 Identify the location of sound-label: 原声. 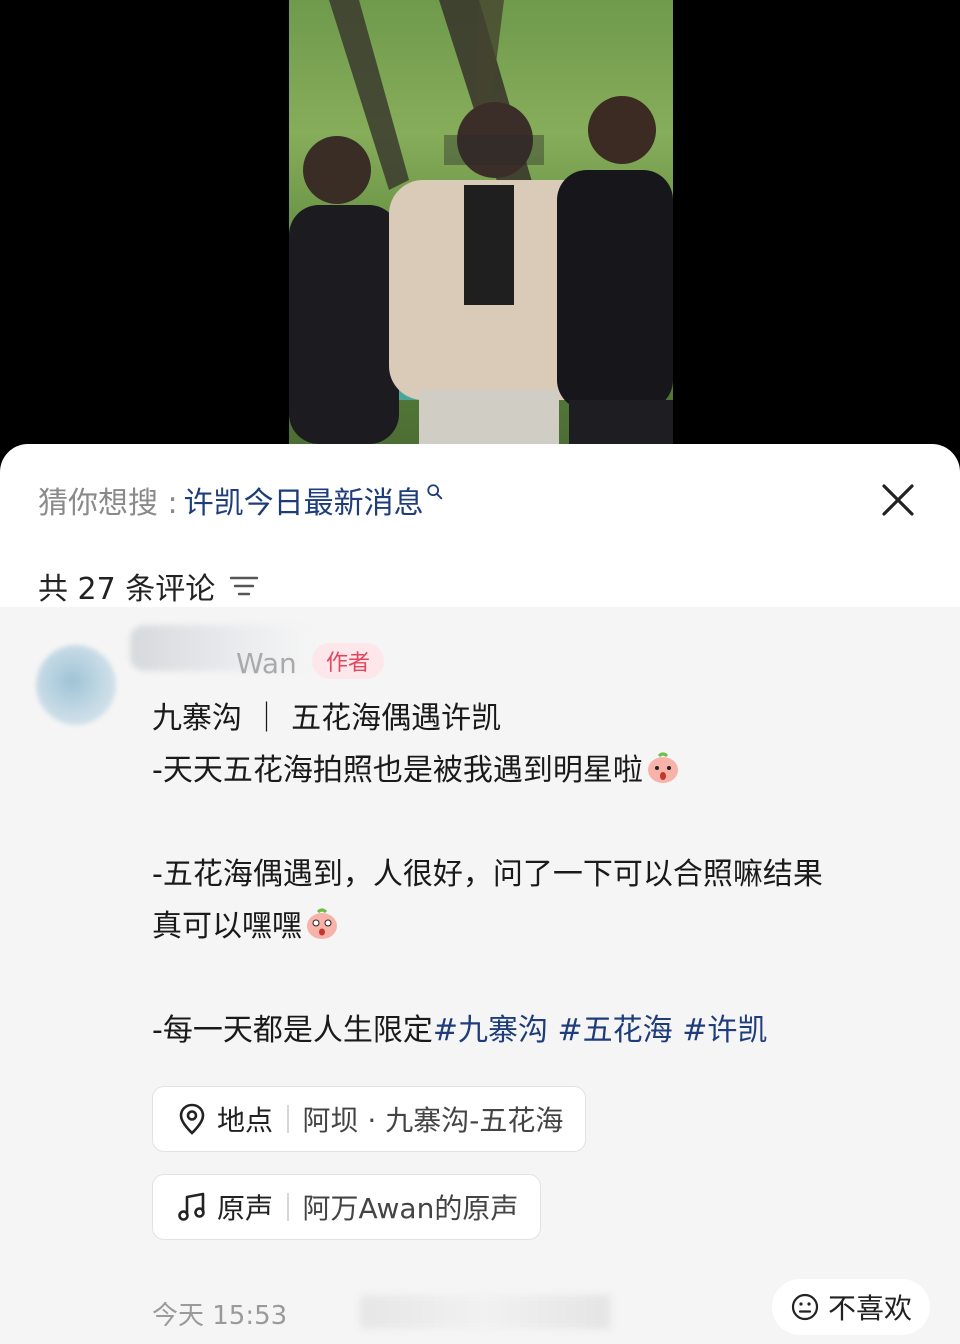
(245, 1208).